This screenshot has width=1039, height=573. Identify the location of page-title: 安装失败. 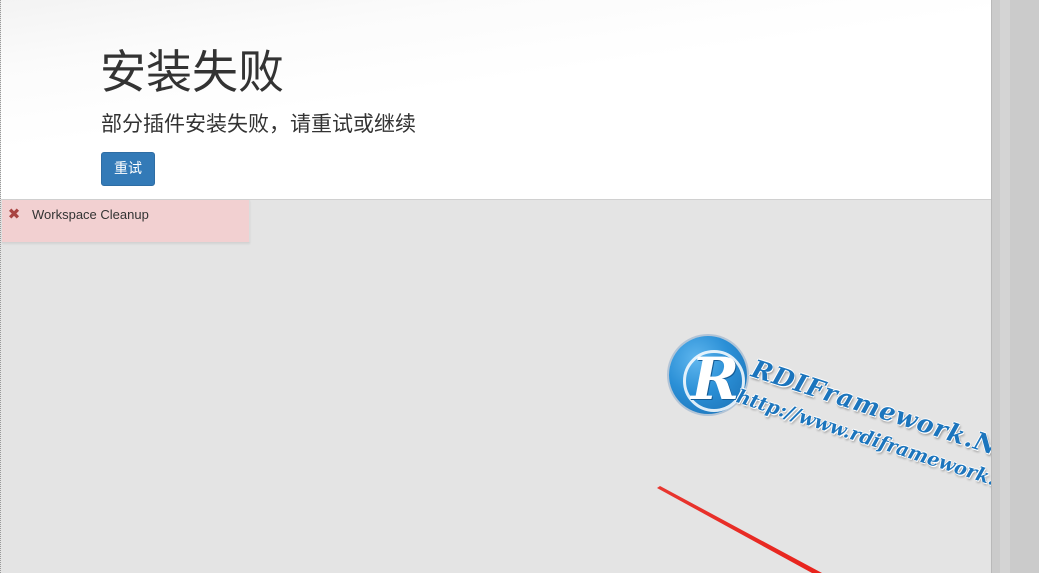
(192, 72).